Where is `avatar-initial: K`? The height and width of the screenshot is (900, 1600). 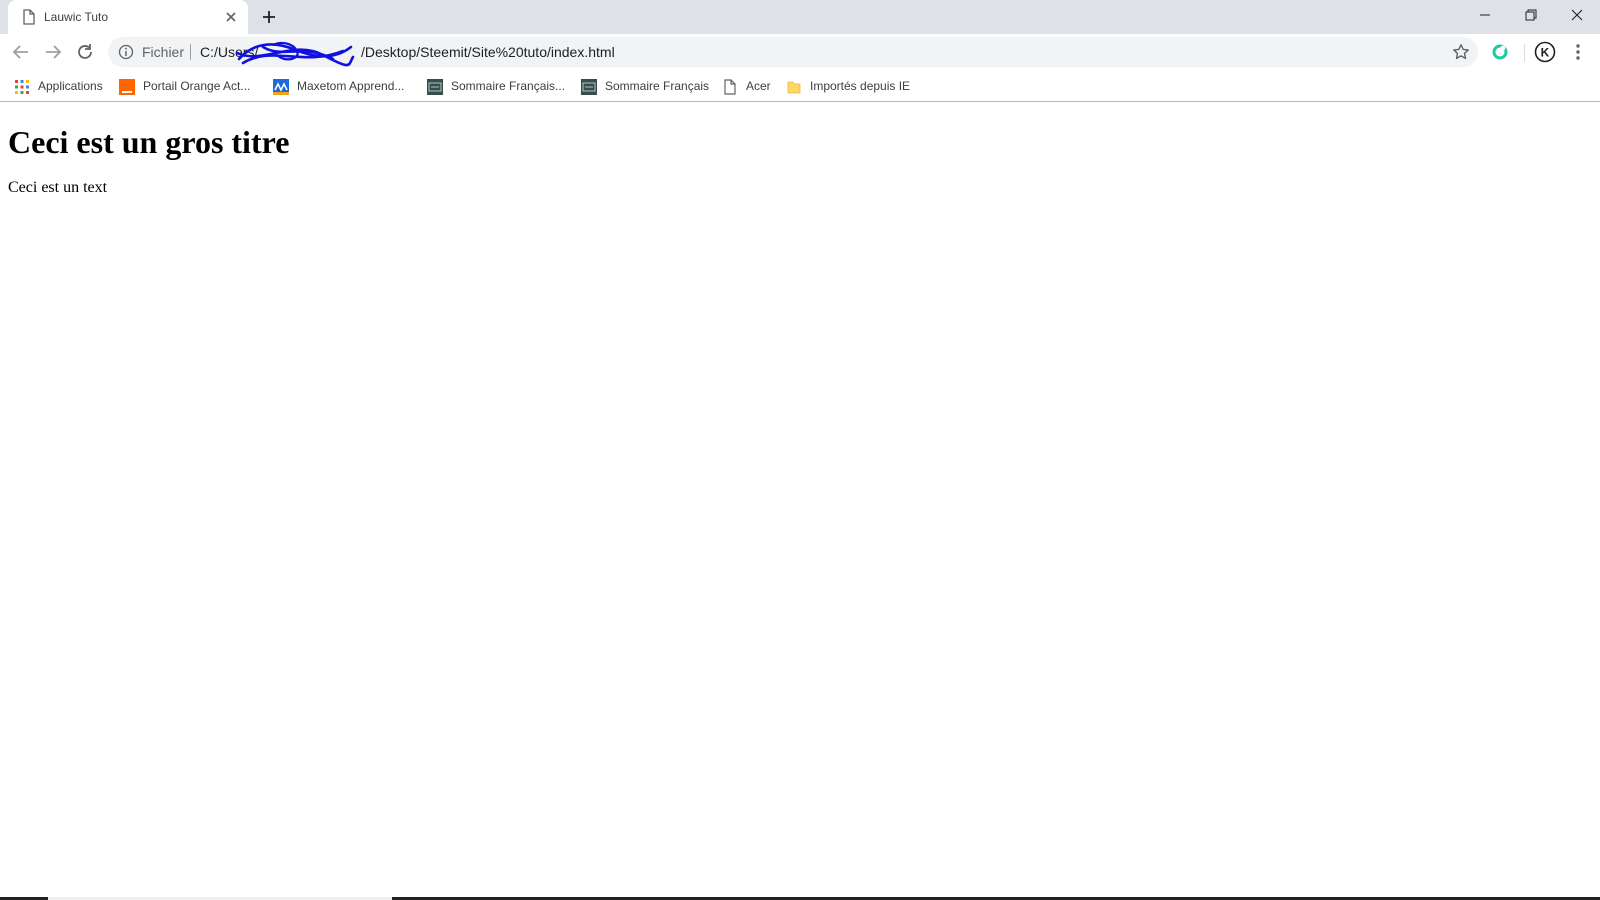 avatar-initial: K is located at coordinates (1545, 53).